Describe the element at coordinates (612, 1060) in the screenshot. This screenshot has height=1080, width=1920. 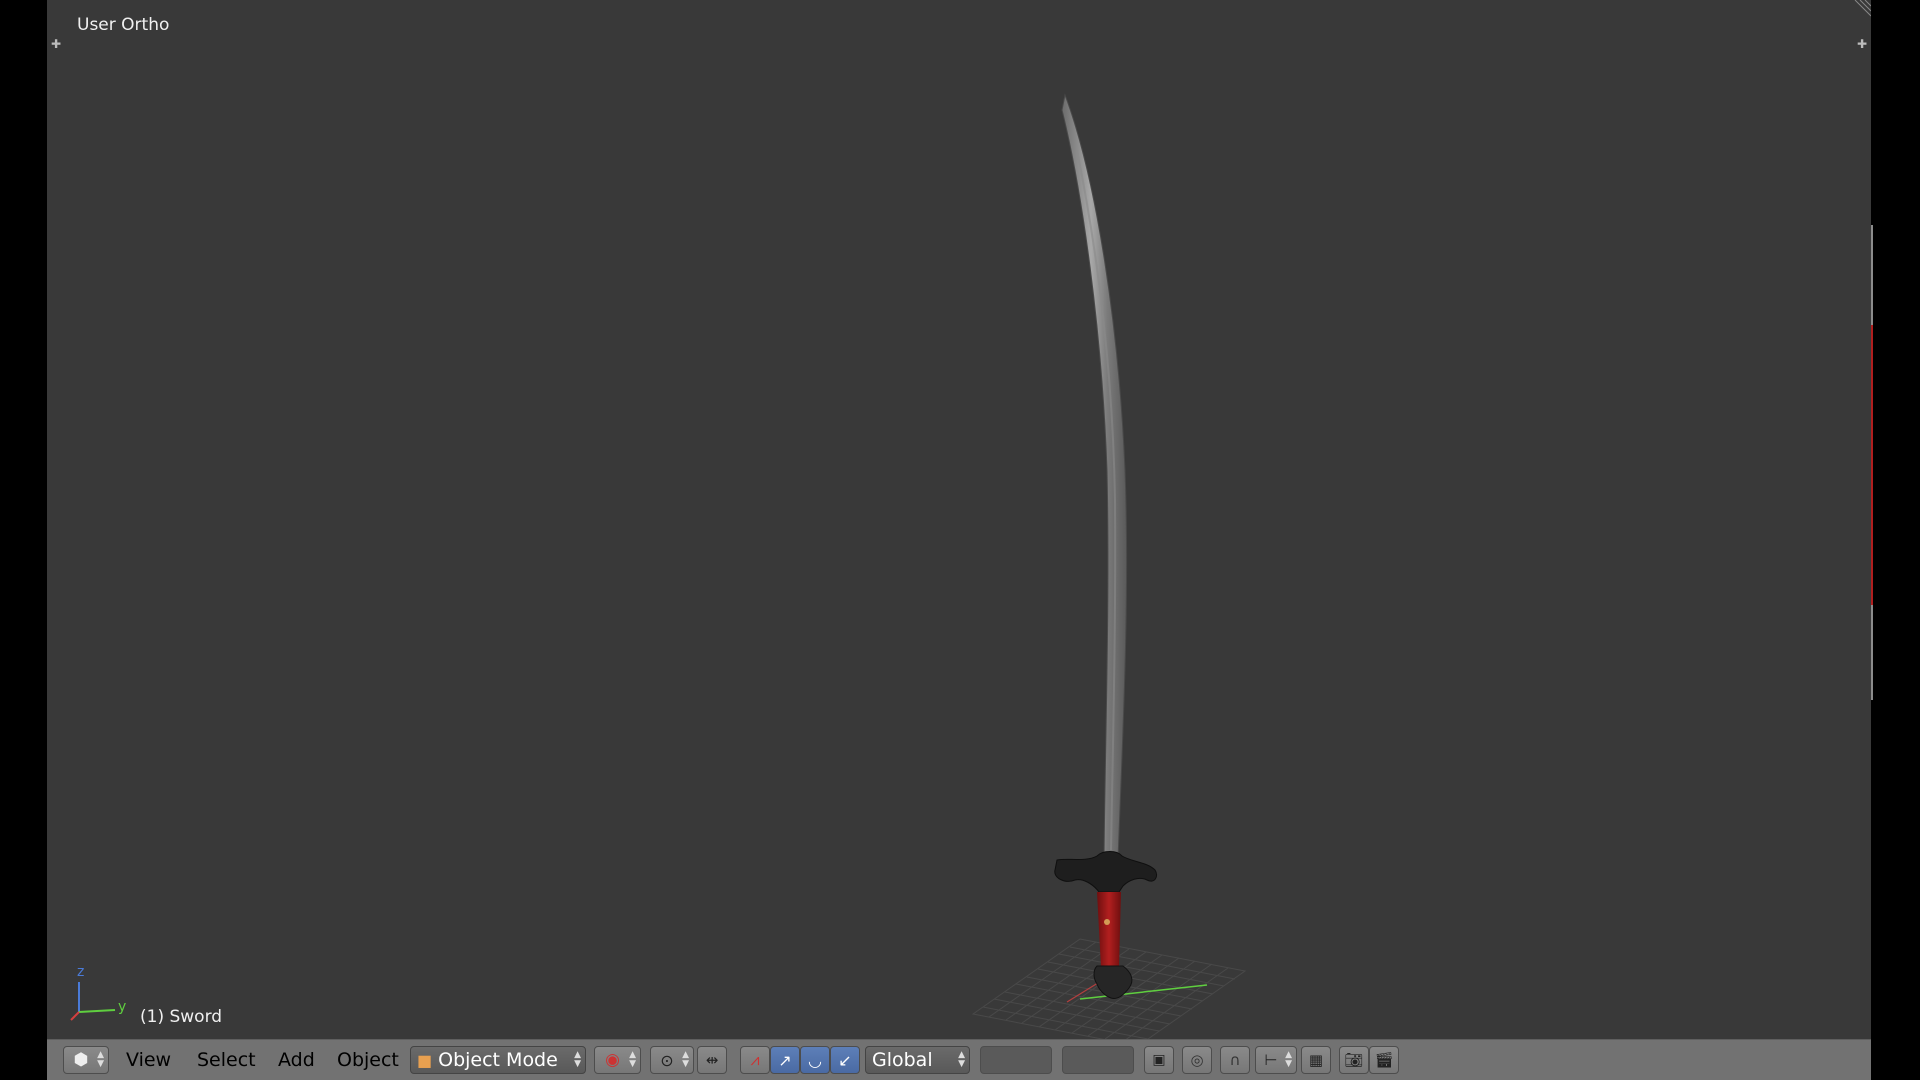
I see `viewport-shading-icon: ◉` at that location.